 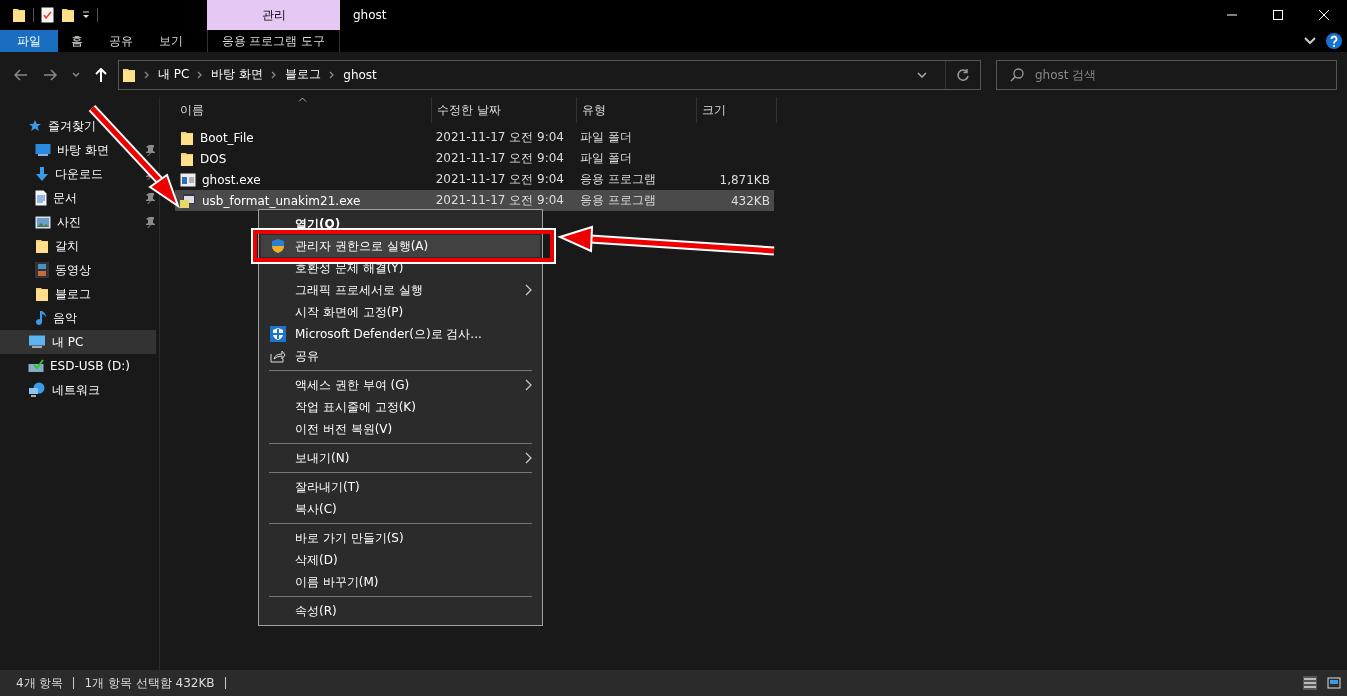 What do you see at coordinates (400, 560) in the screenshot?
I see `menu-item: 삭제(D)` at bounding box center [400, 560].